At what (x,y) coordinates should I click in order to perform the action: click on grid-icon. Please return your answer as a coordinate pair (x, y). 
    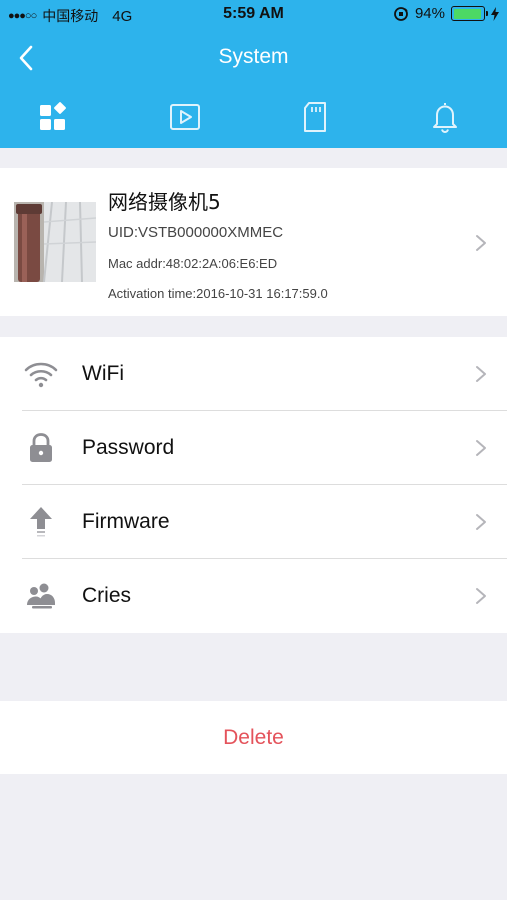
    Looking at the image, I should click on (53, 116).